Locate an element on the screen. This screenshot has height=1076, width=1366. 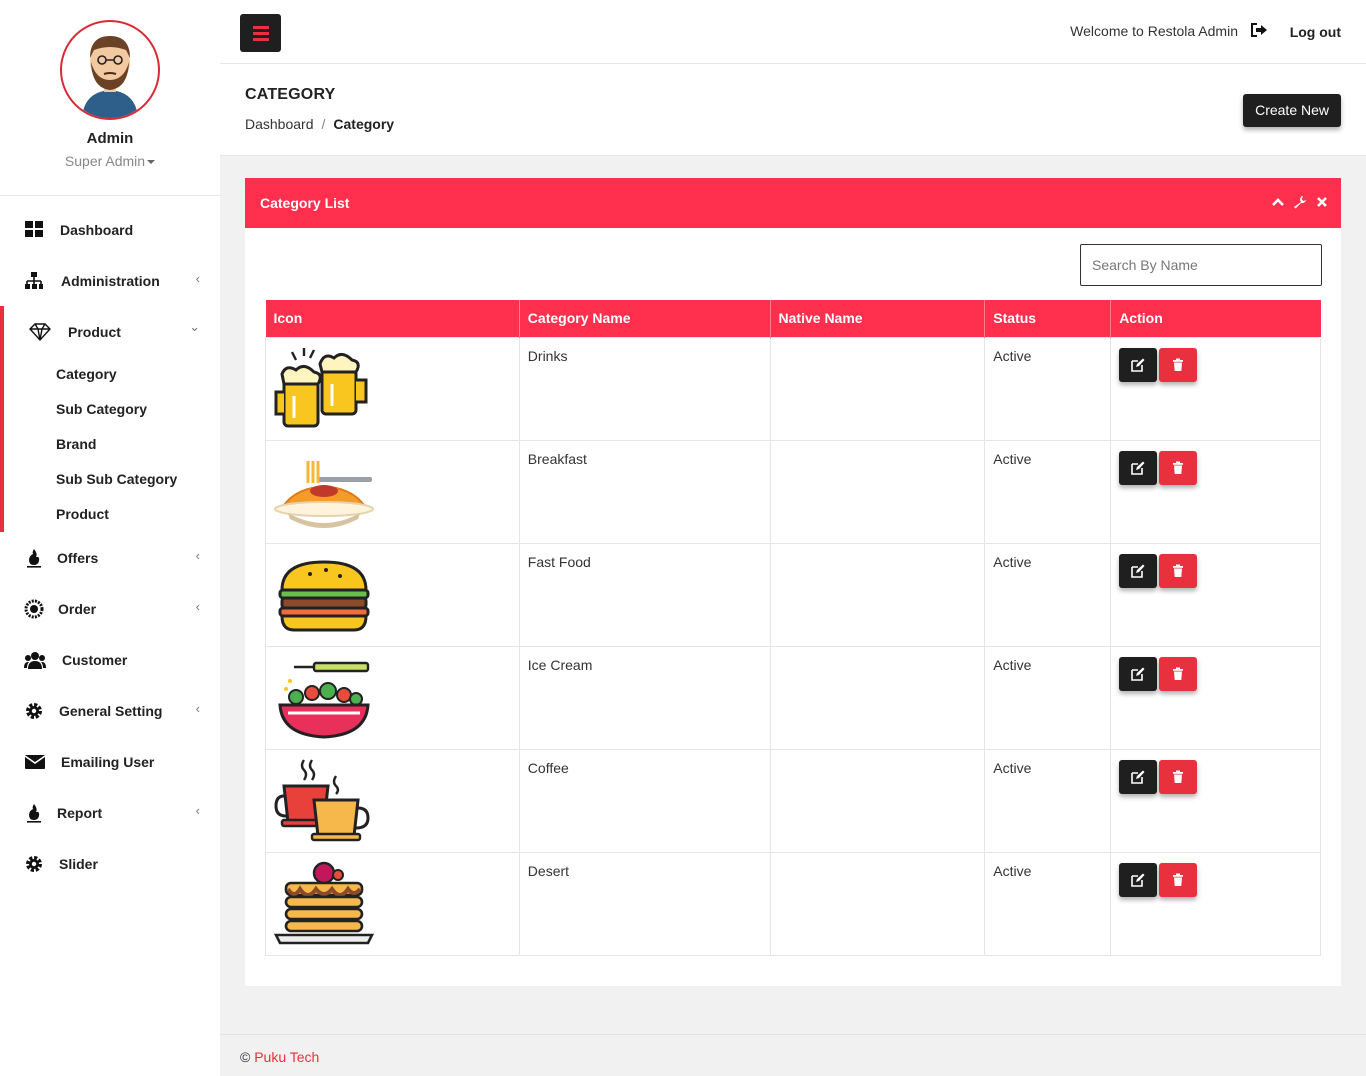
table-row: Desert Active is located at coordinates (793, 903).